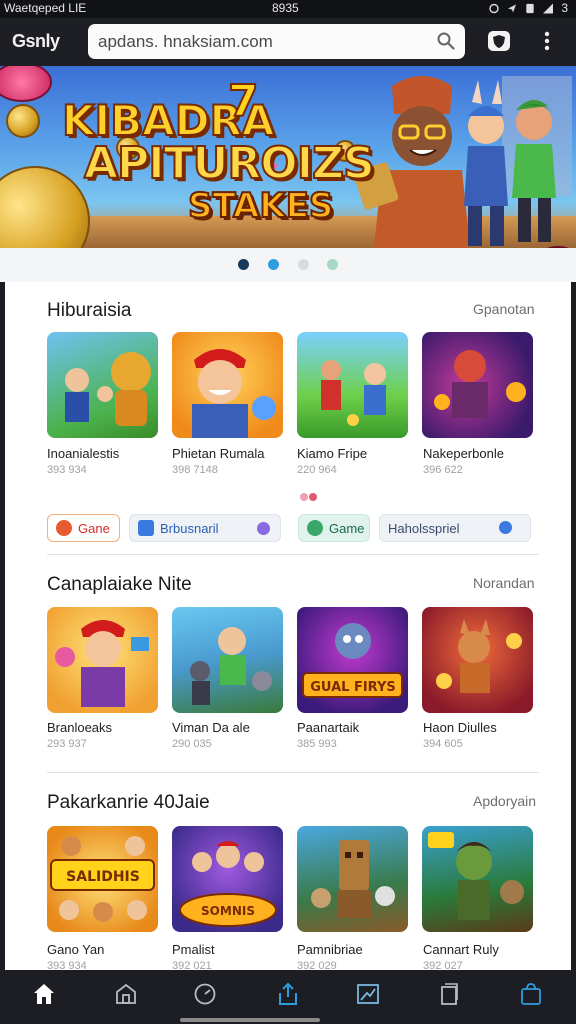  I want to click on filter-chip: Brbusnaril, so click(205, 528).